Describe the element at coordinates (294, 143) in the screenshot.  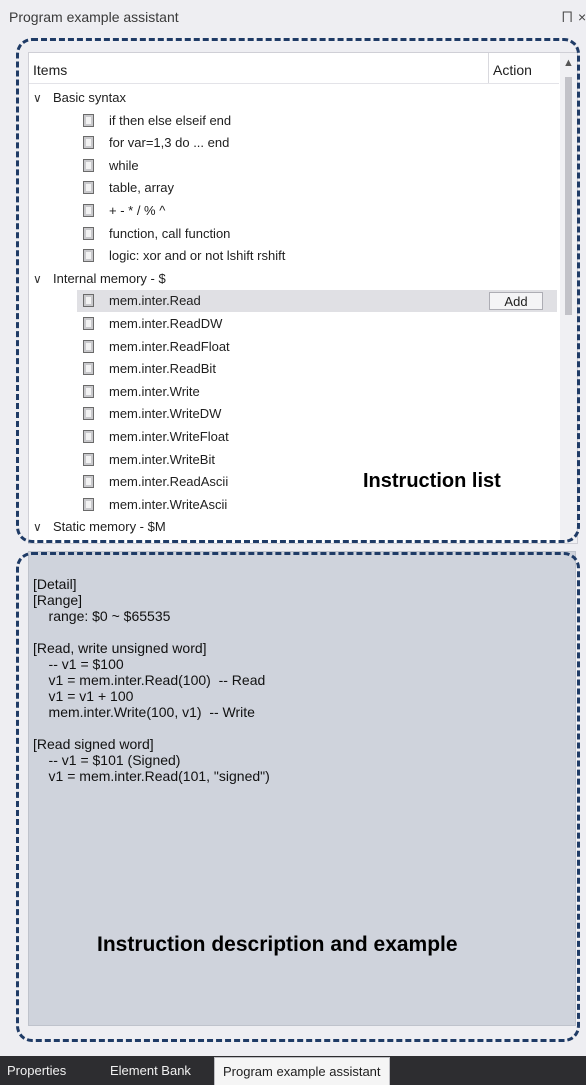
I see `tree-item: for var=1,3 do ... end` at that location.